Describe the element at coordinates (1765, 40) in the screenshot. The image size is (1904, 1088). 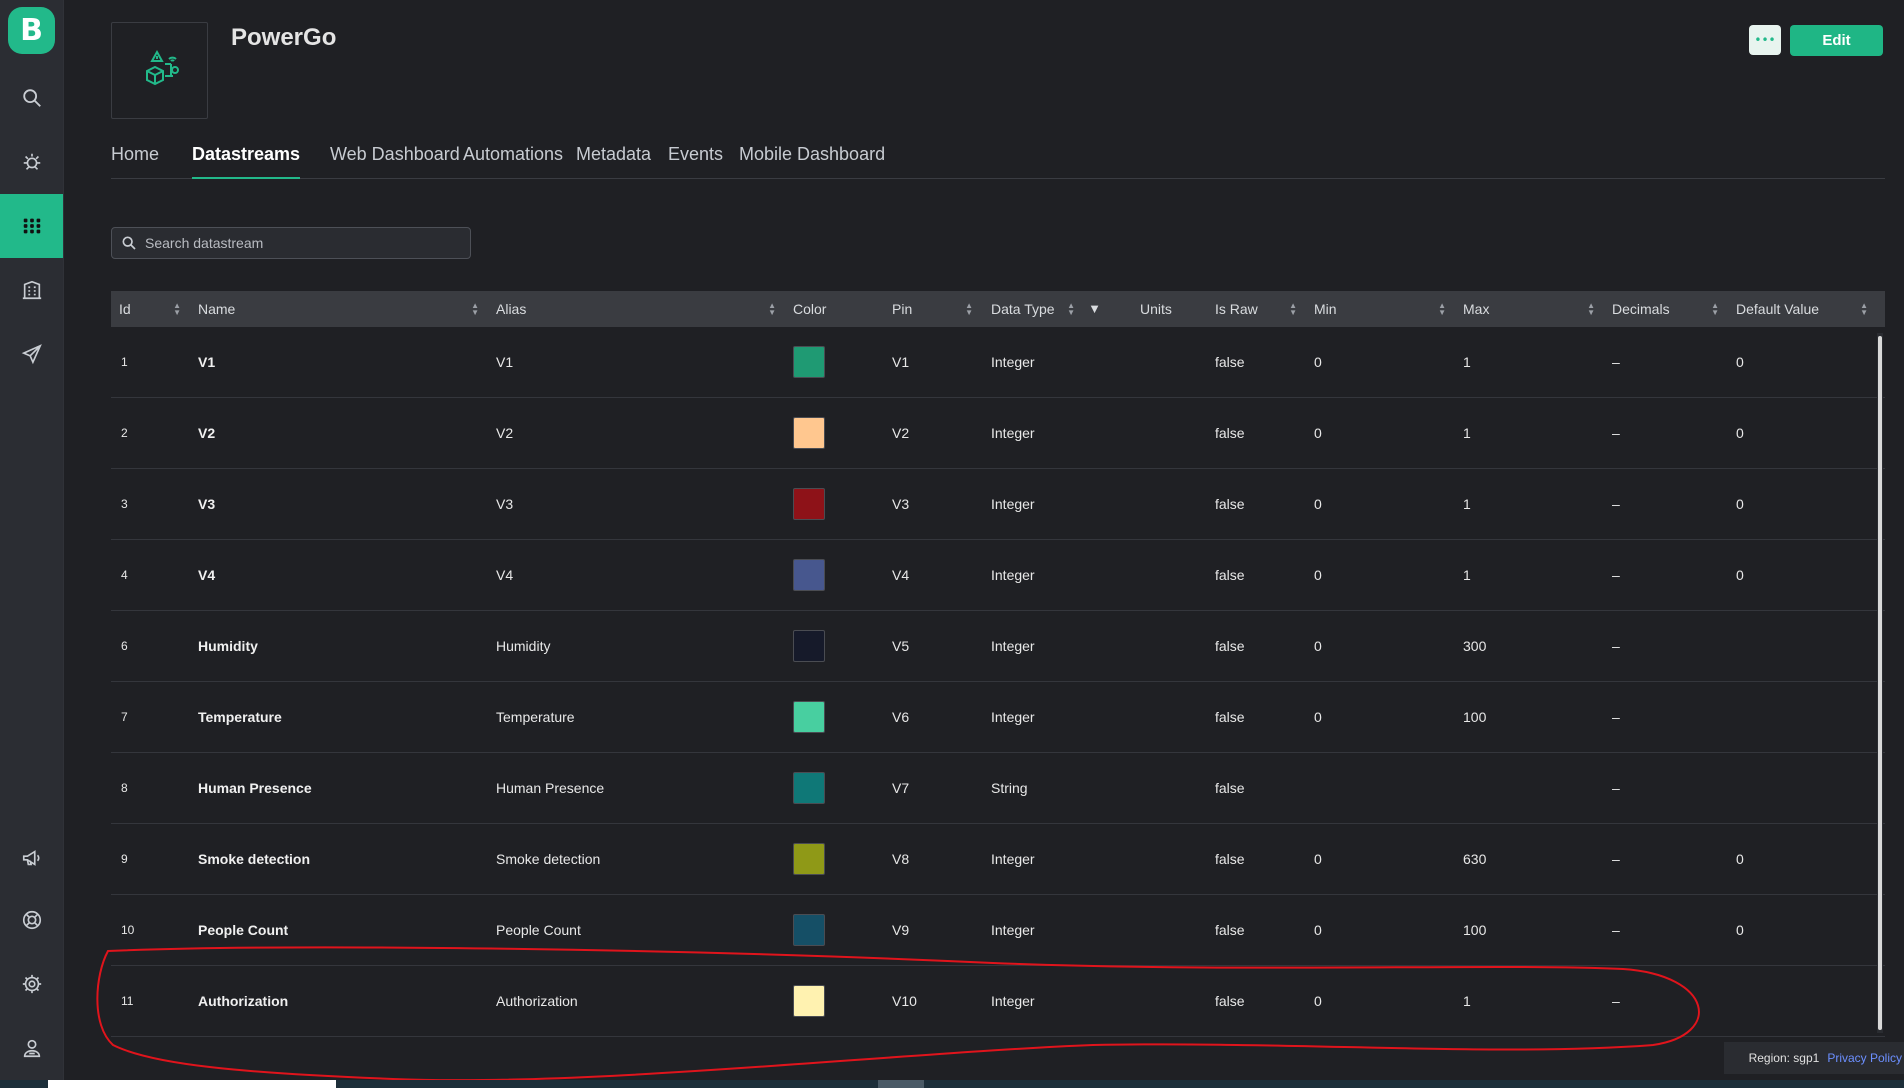
I see `more-options-button: •••` at that location.